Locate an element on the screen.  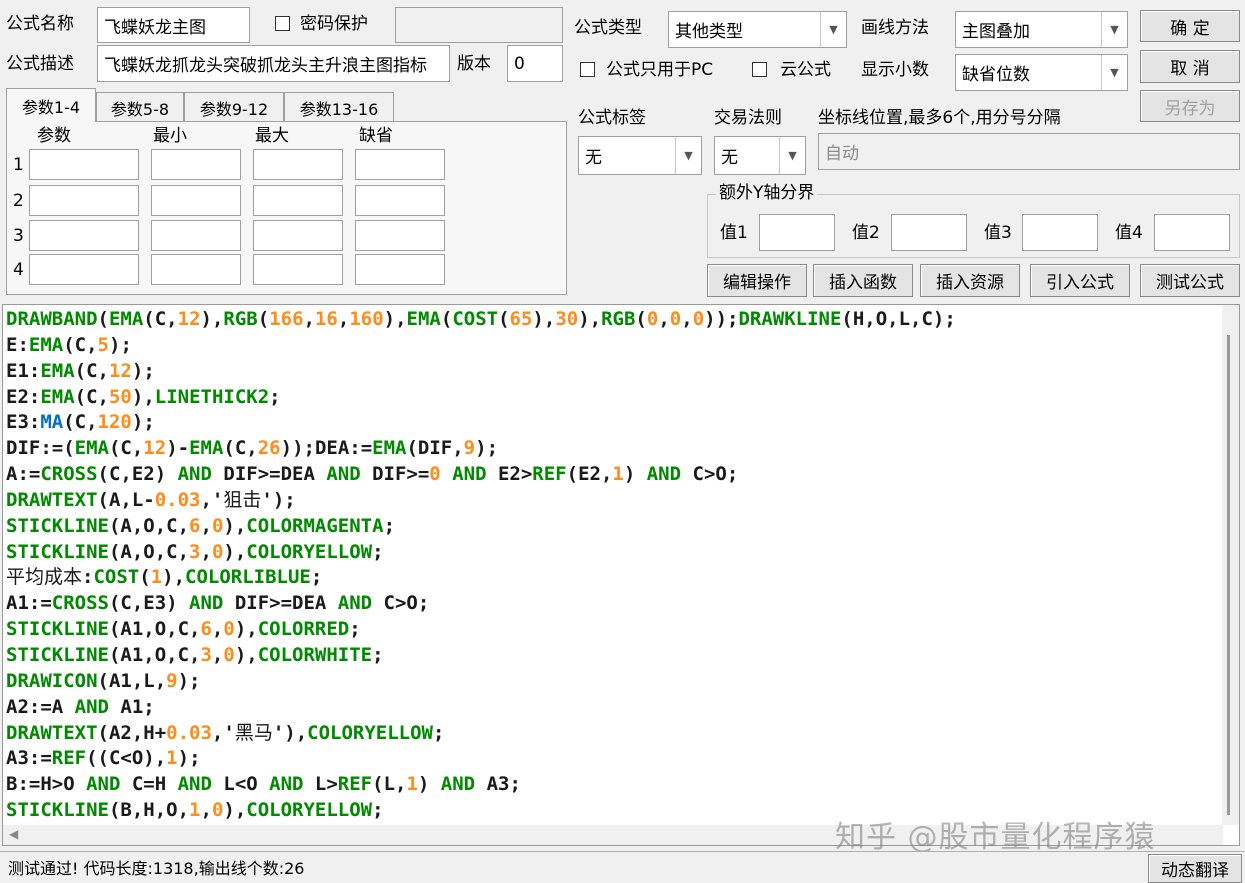
code-token: 9 is located at coordinates (469, 448).